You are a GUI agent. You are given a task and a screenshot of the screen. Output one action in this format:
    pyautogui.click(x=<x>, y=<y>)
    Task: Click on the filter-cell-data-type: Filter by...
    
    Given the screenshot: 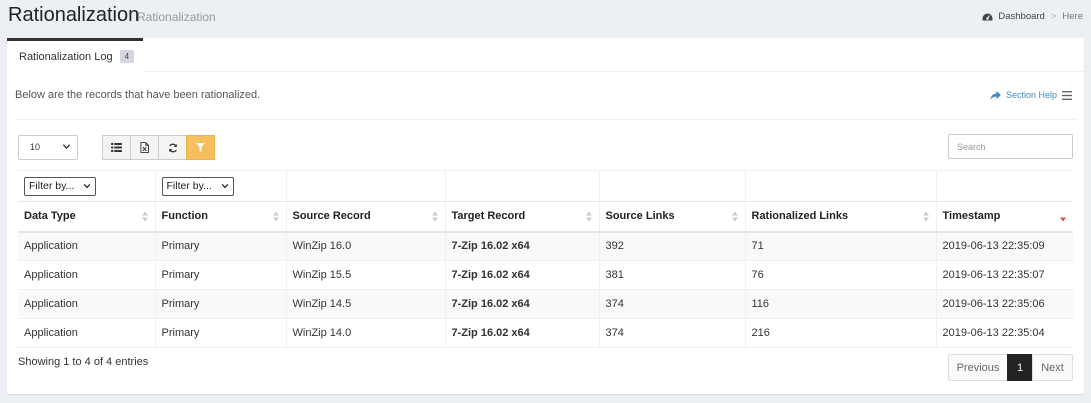 What is the action you would take?
    pyautogui.click(x=87, y=186)
    